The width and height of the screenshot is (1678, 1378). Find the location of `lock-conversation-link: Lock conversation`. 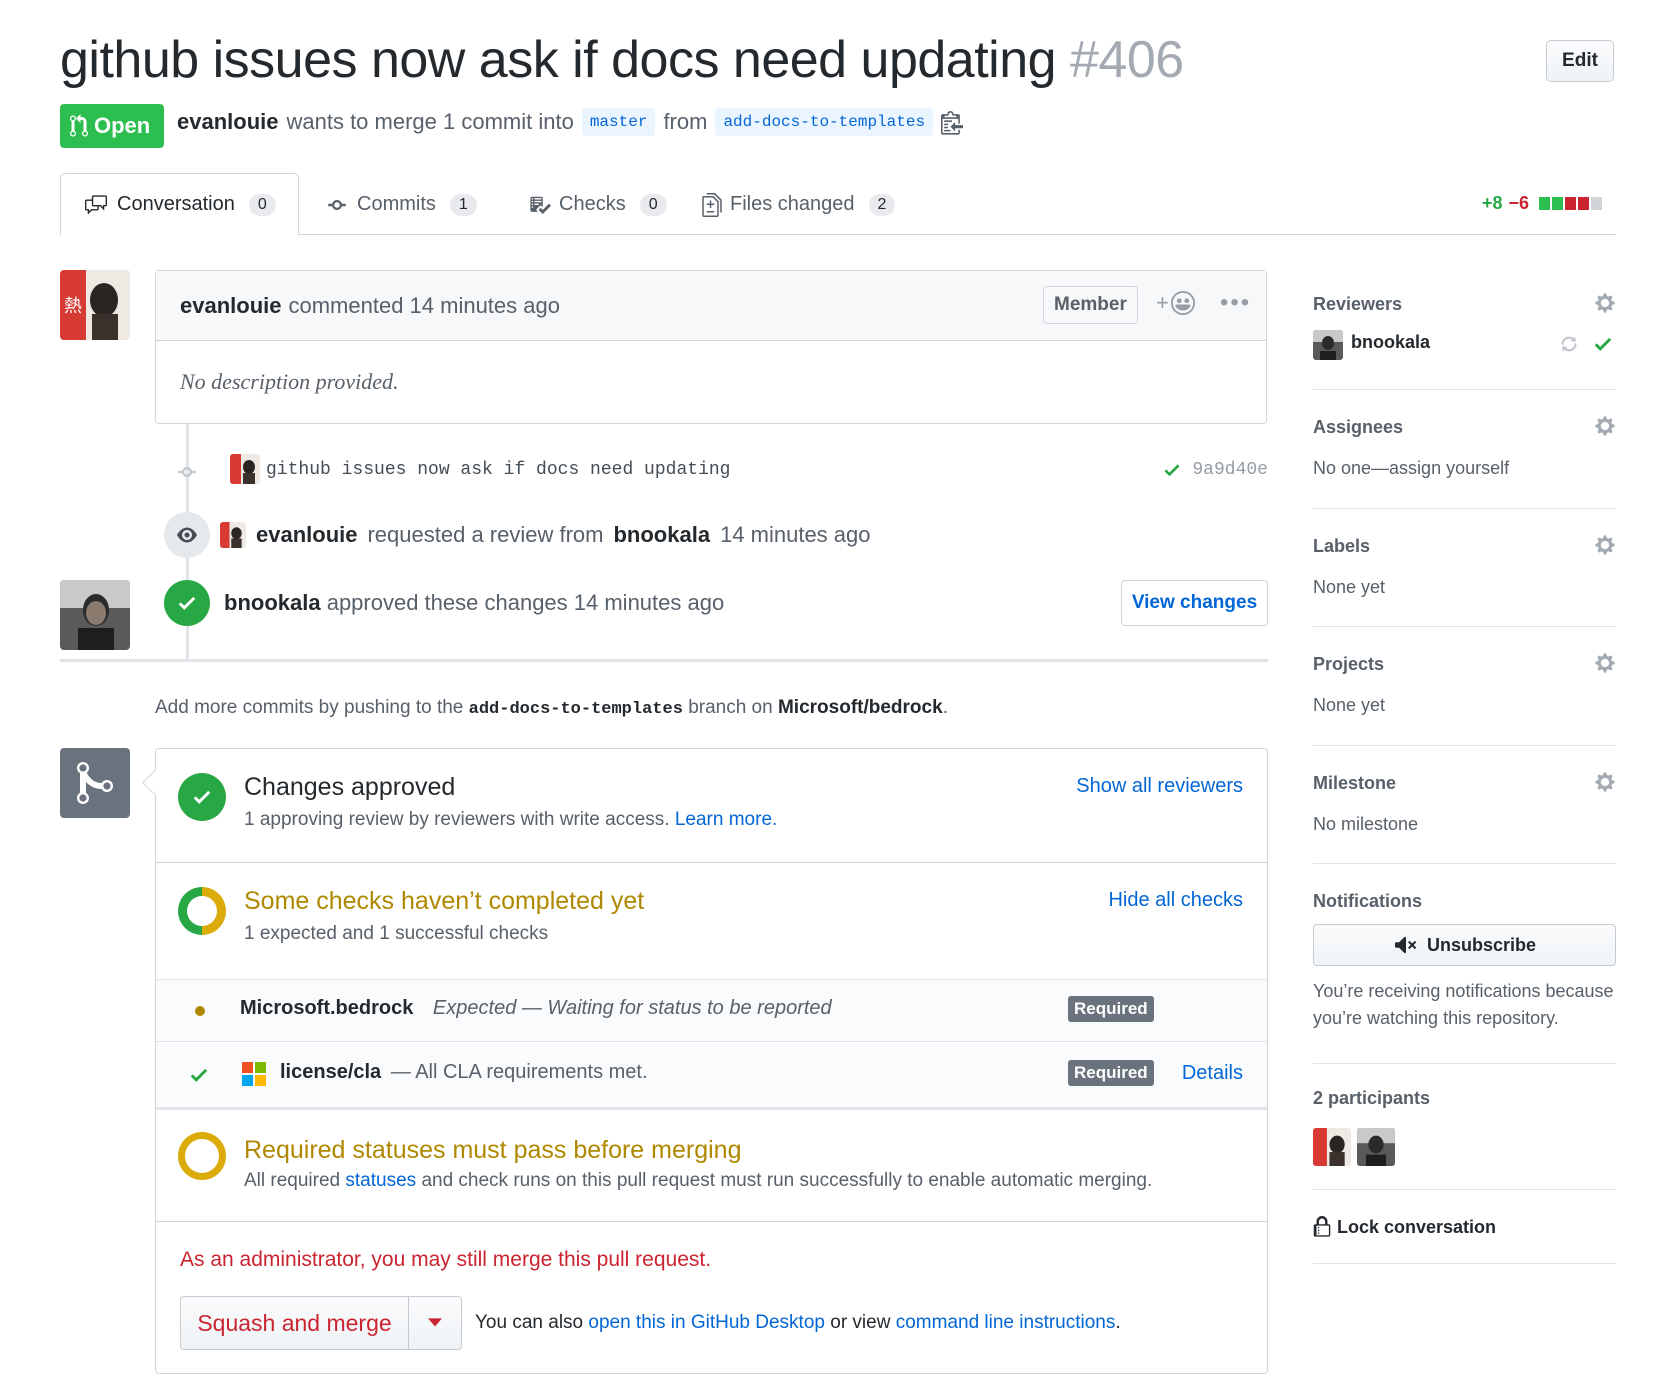

lock-conversation-link: Lock conversation is located at coordinates (1404, 1227).